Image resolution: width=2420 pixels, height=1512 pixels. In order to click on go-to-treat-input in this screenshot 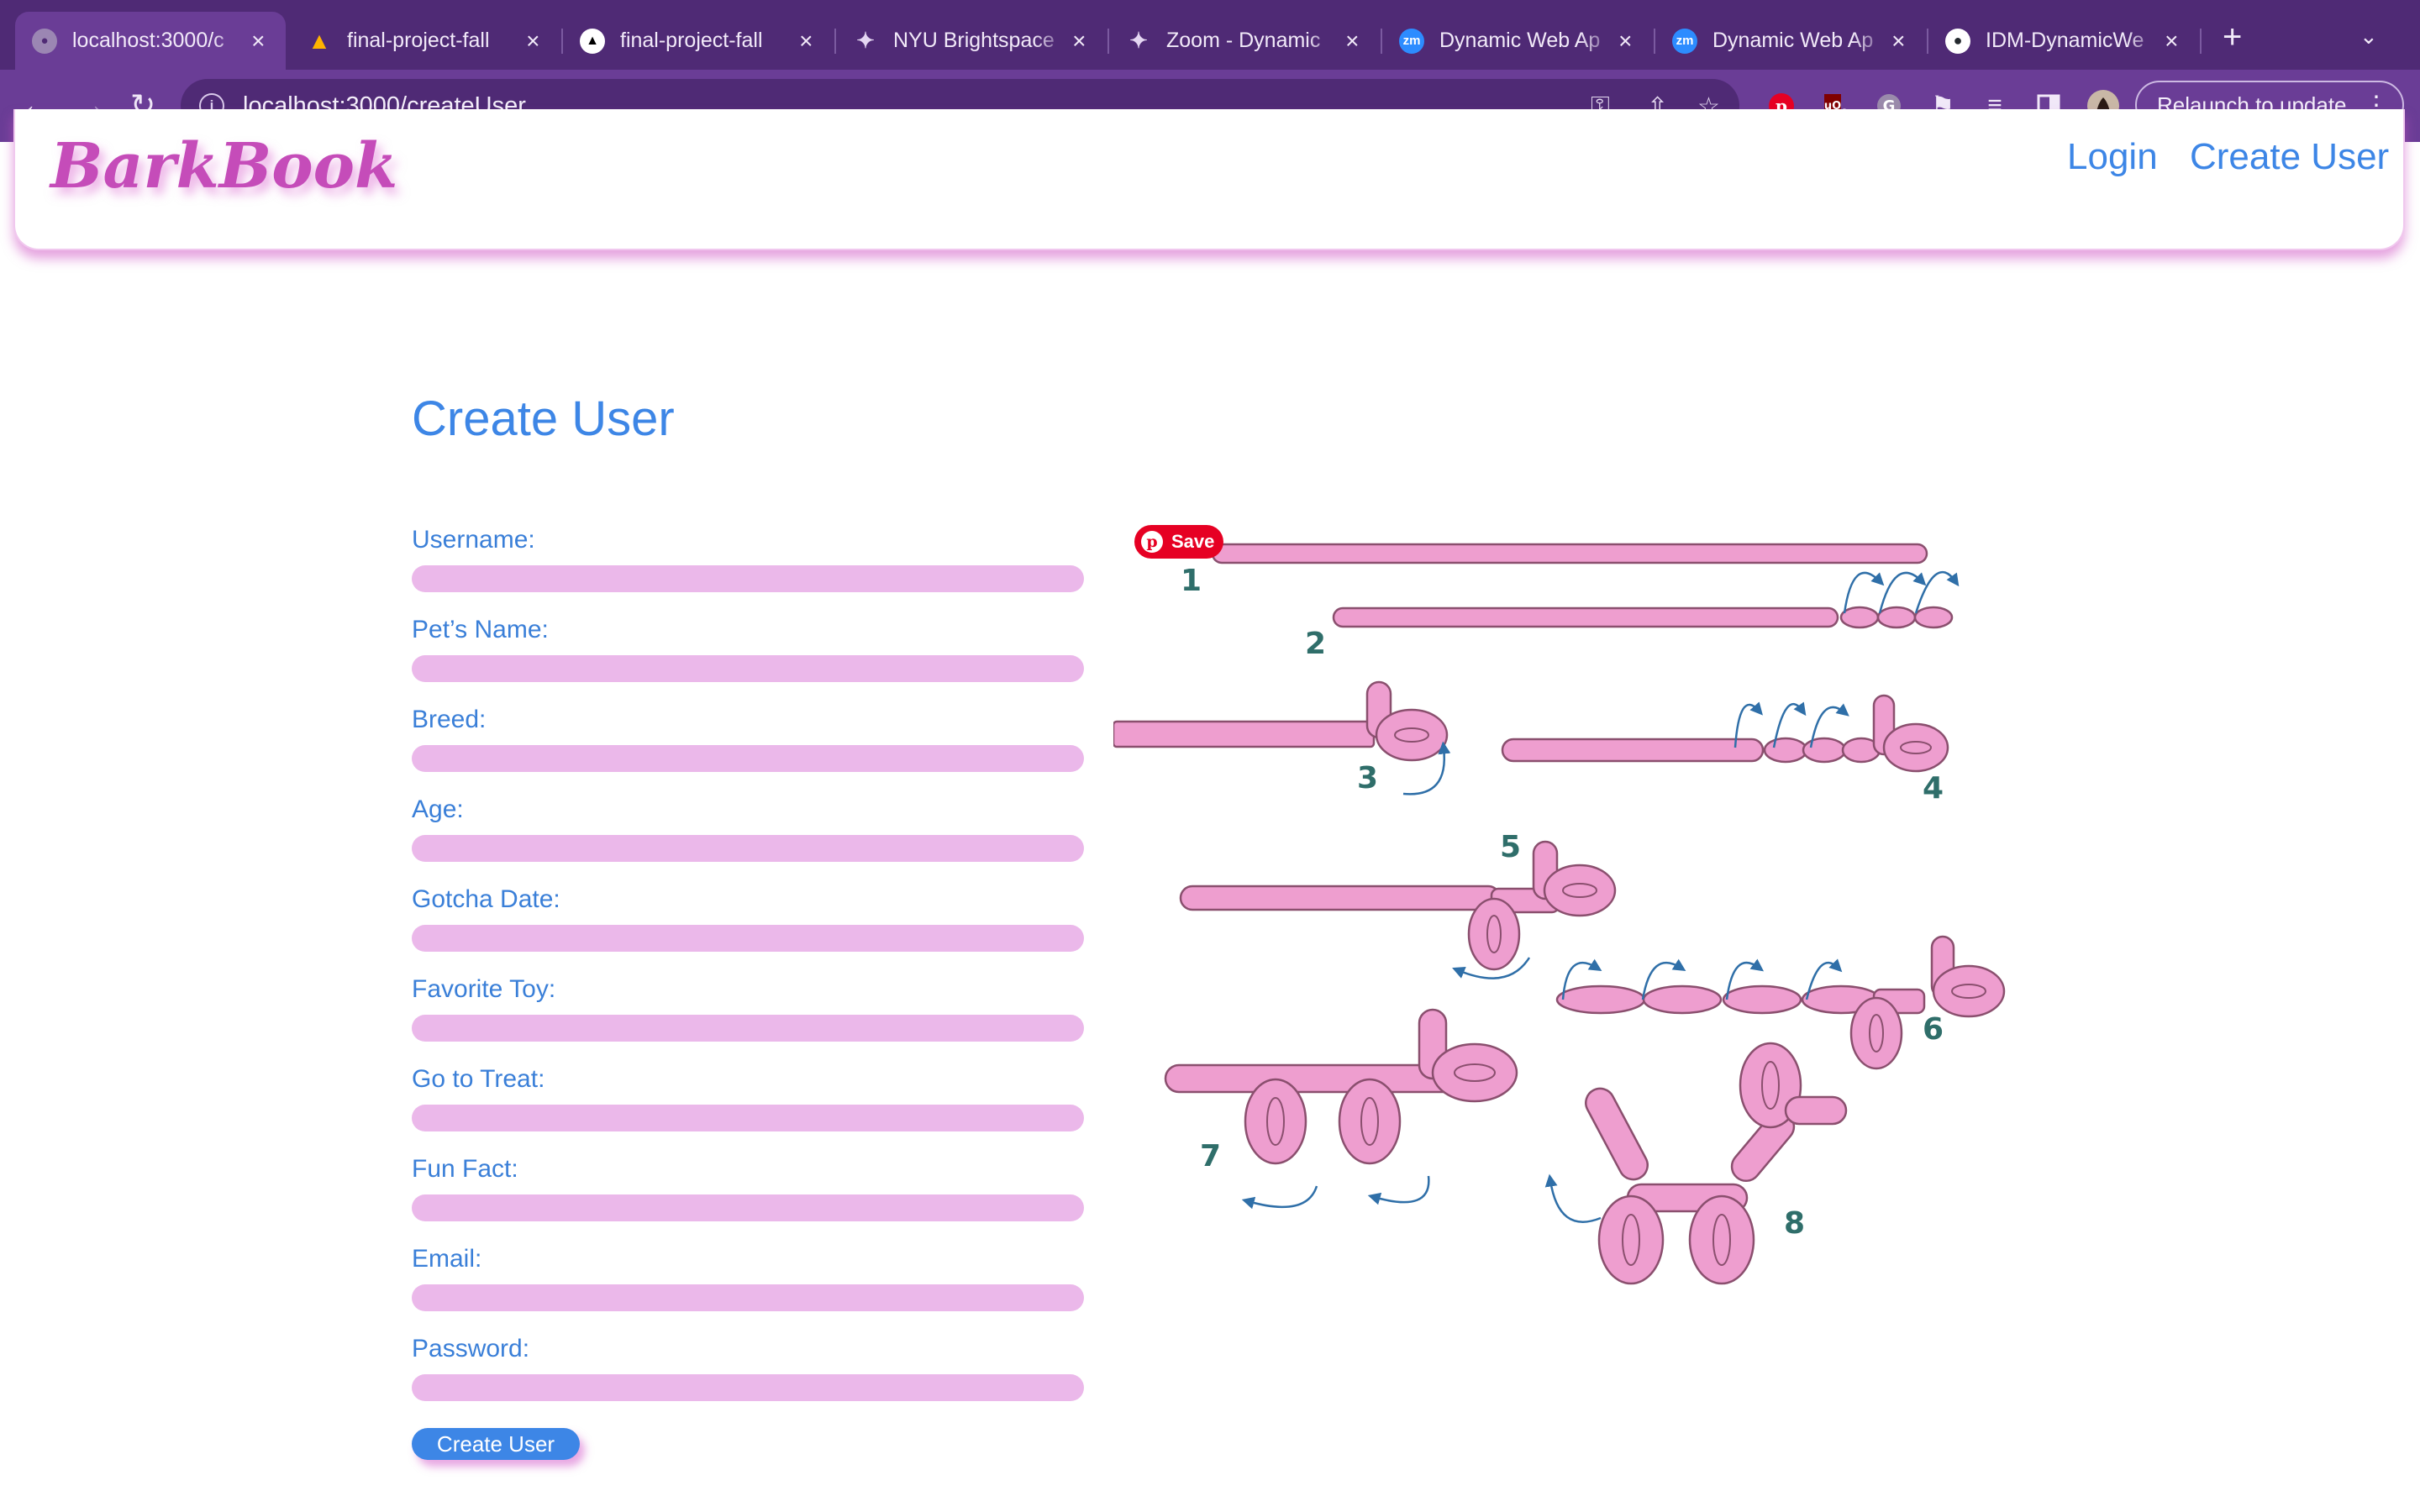, I will do `click(748, 1118)`.